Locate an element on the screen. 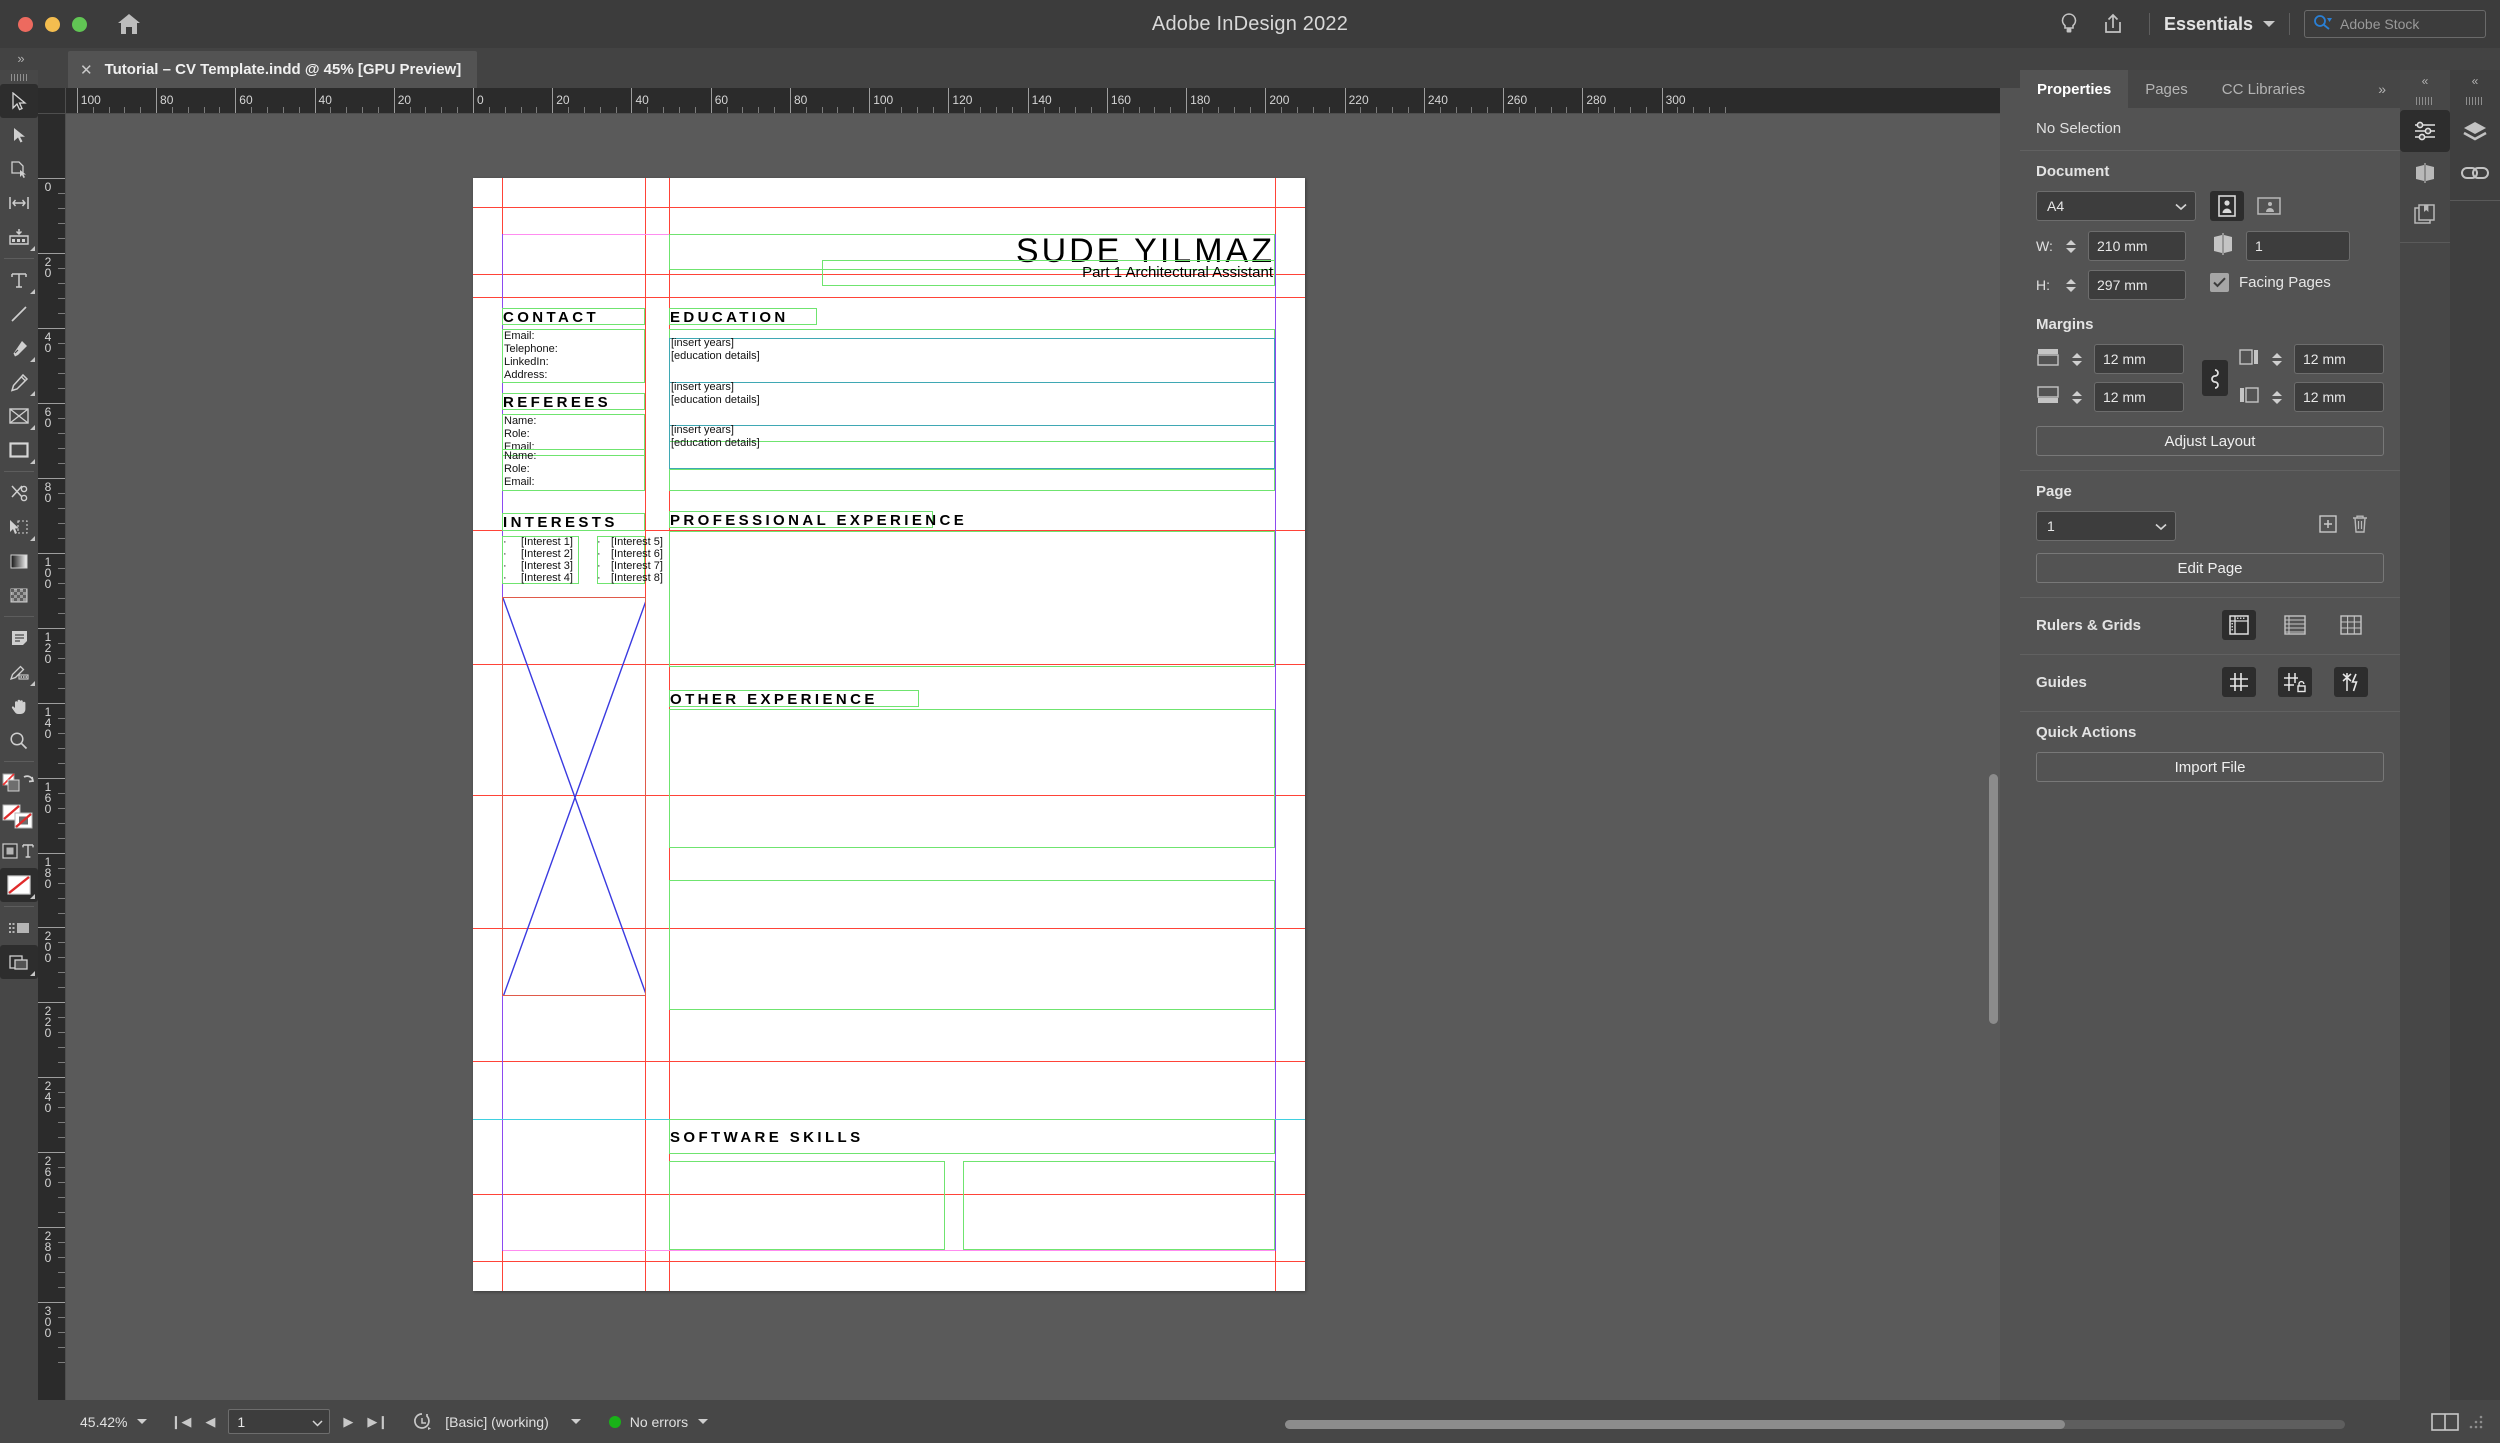 The height and width of the screenshot is (1443, 2500). preflight-icon is located at coordinates (422, 1422).